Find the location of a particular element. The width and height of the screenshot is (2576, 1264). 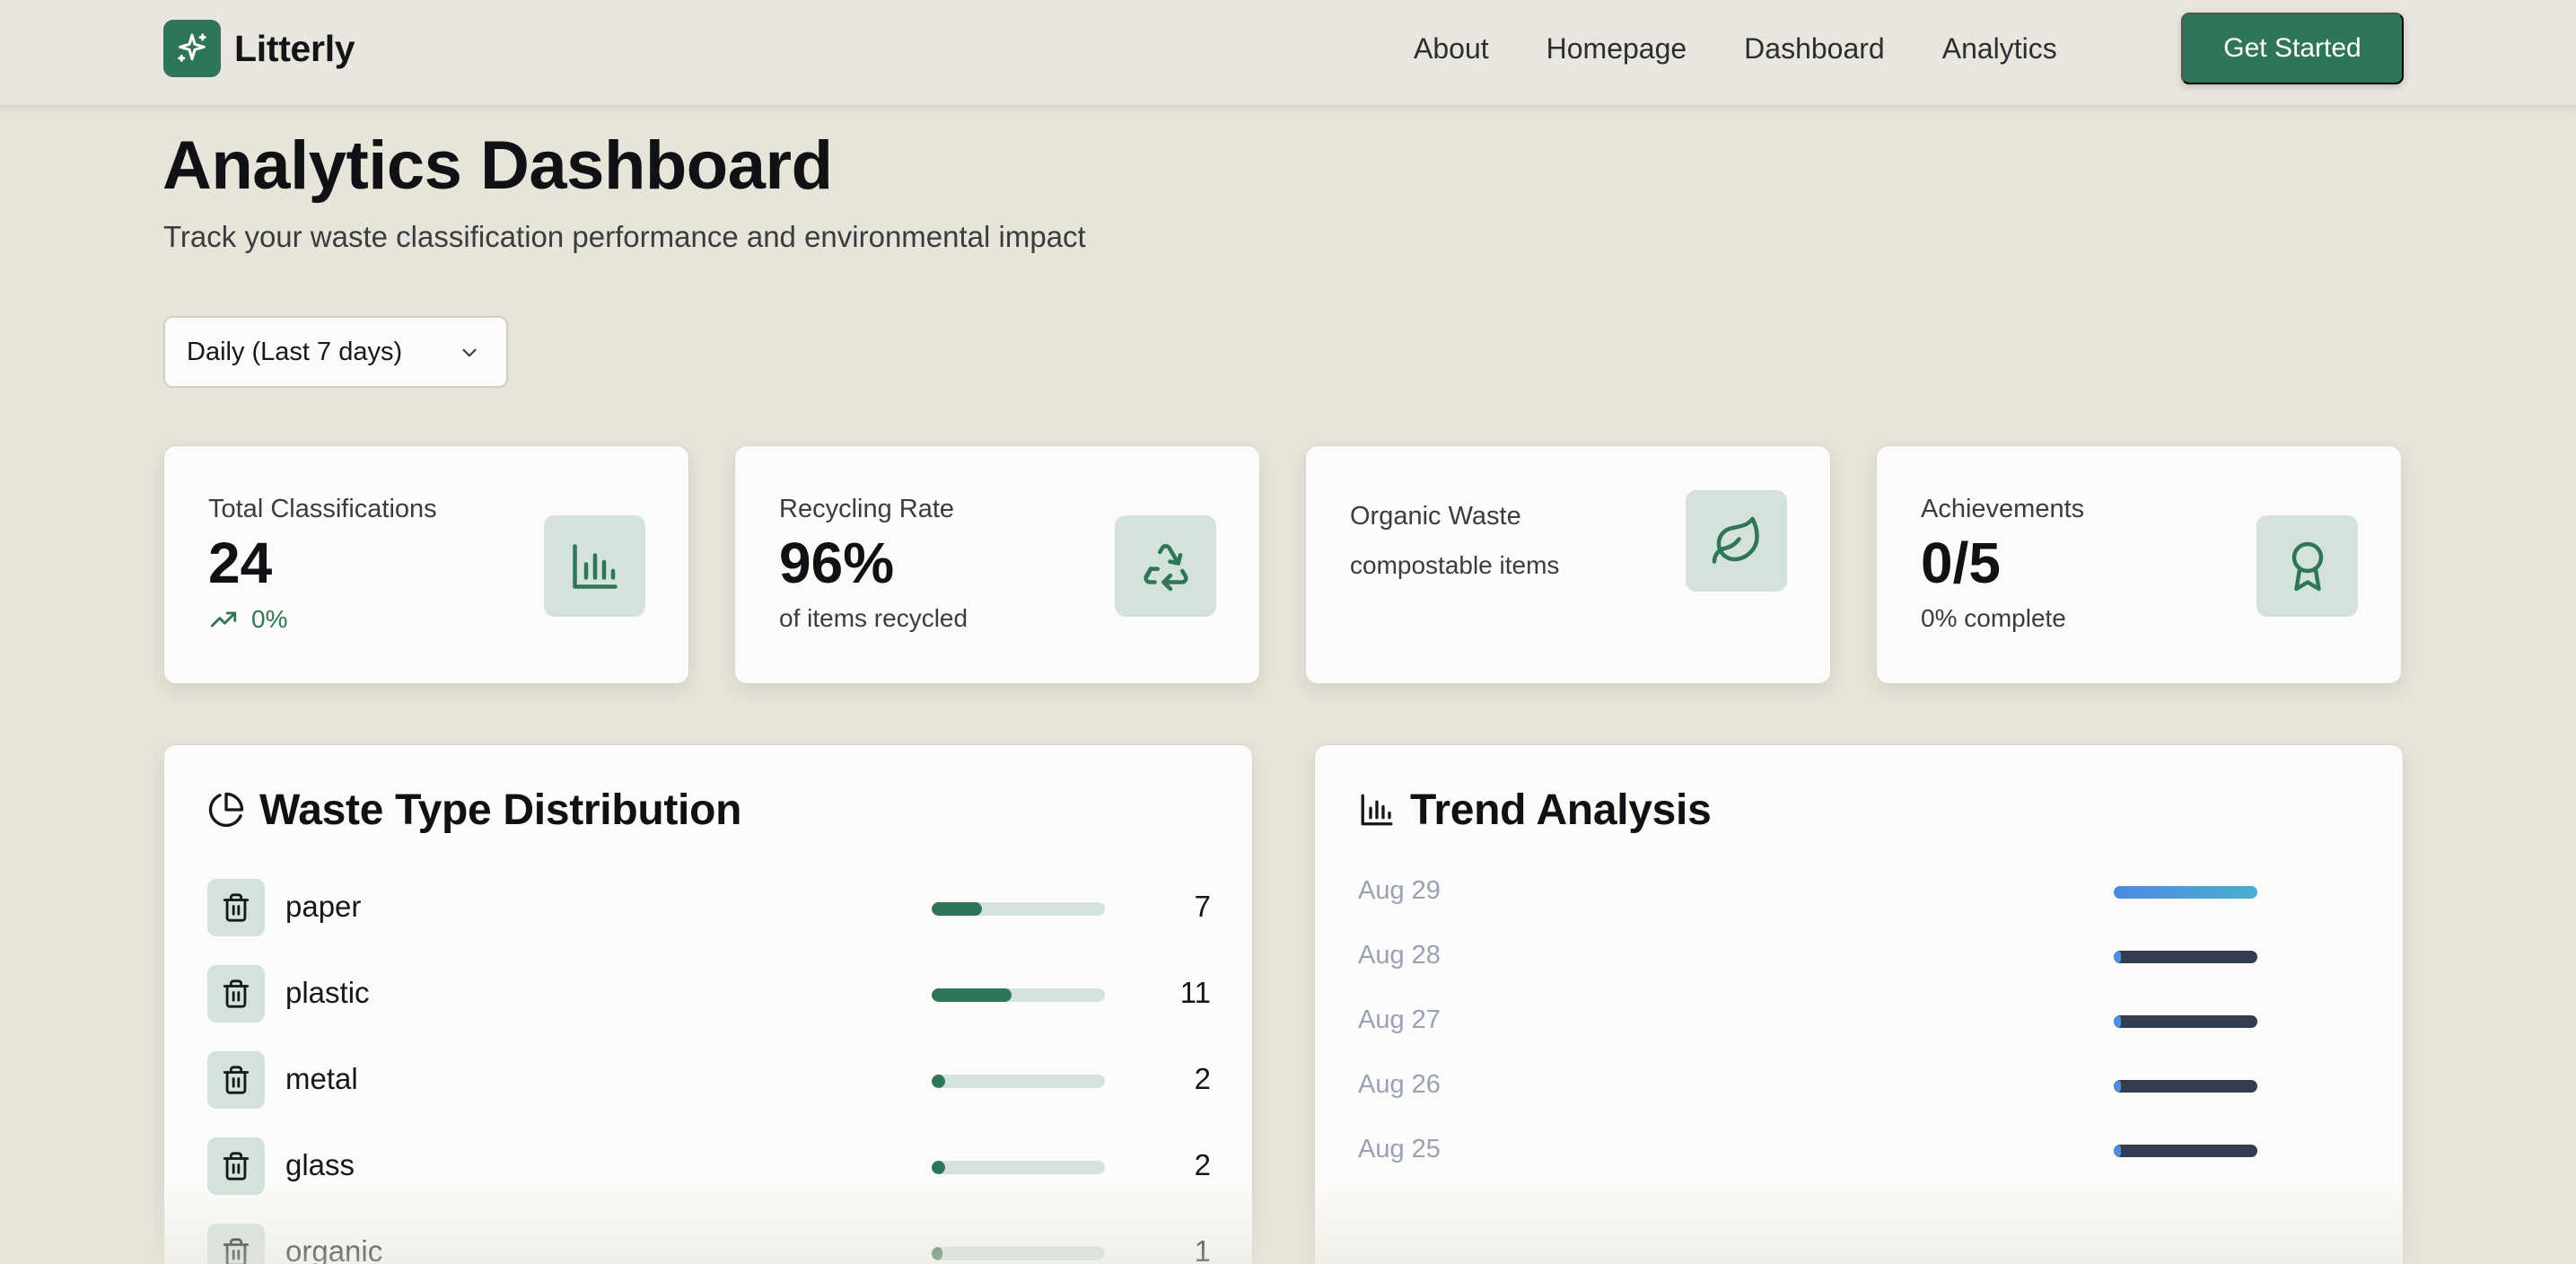

leaf-icon is located at coordinates (1736, 541).